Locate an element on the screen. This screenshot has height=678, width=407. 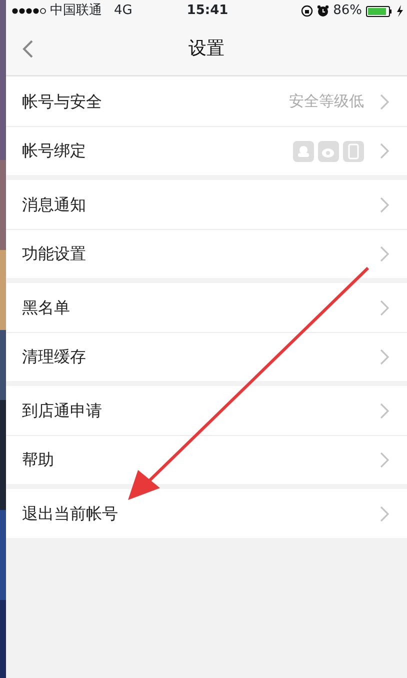
rotation-lock-icon is located at coordinates (307, 11).